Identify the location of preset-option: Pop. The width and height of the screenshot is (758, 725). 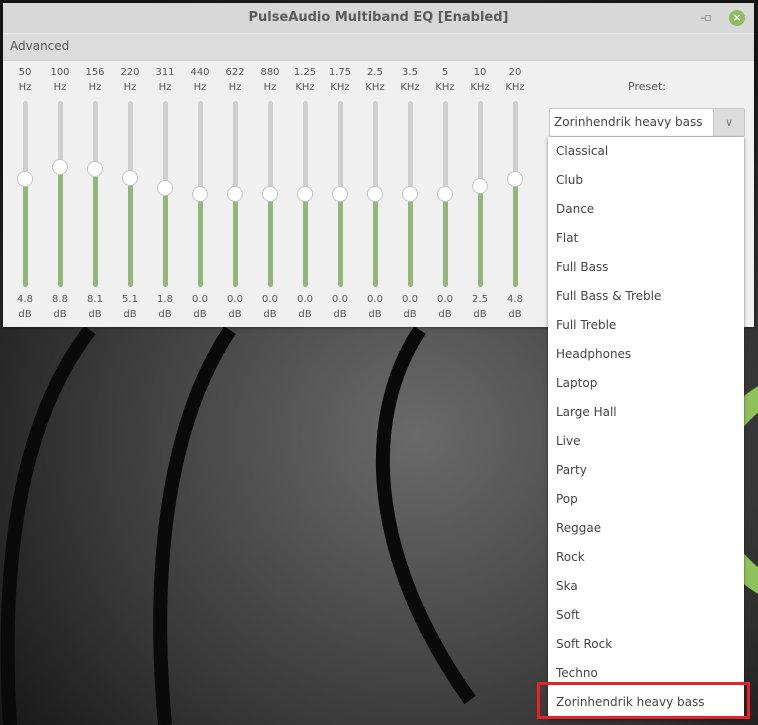
(646, 499).